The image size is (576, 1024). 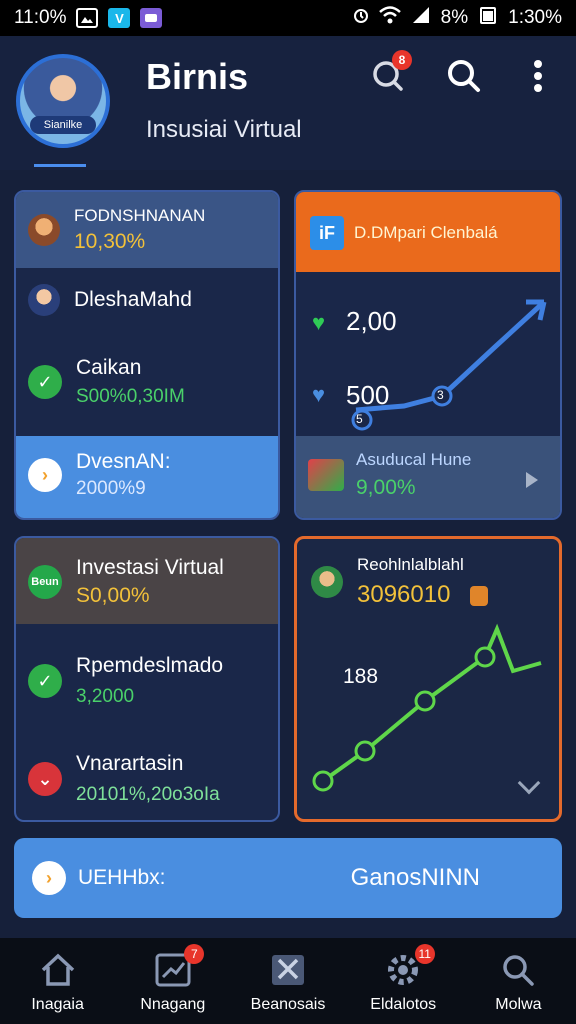 What do you see at coordinates (288, 878) in the screenshot?
I see `primary-action-button: › UEHHbx: GanosNINN` at bounding box center [288, 878].